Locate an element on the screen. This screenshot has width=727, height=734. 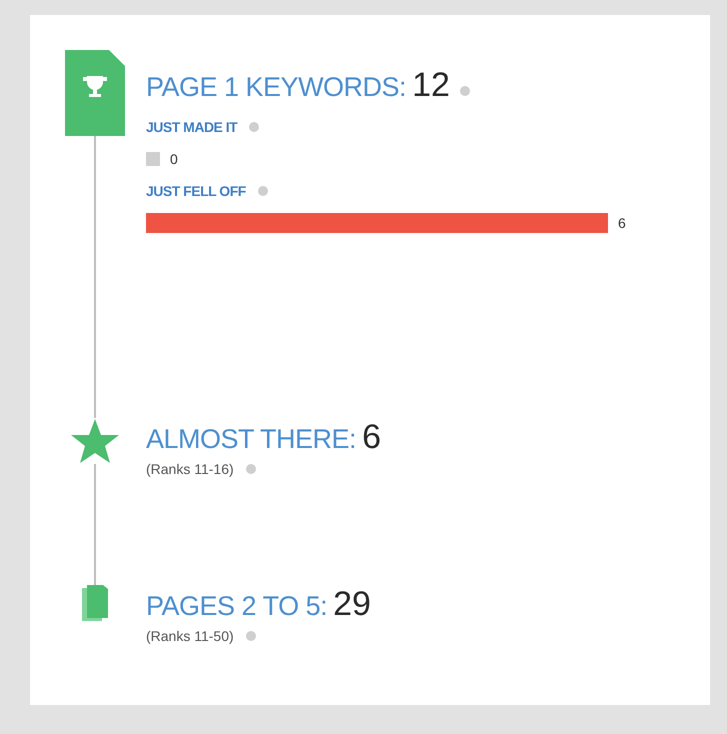
trophy-document-icon is located at coordinates (95, 93).